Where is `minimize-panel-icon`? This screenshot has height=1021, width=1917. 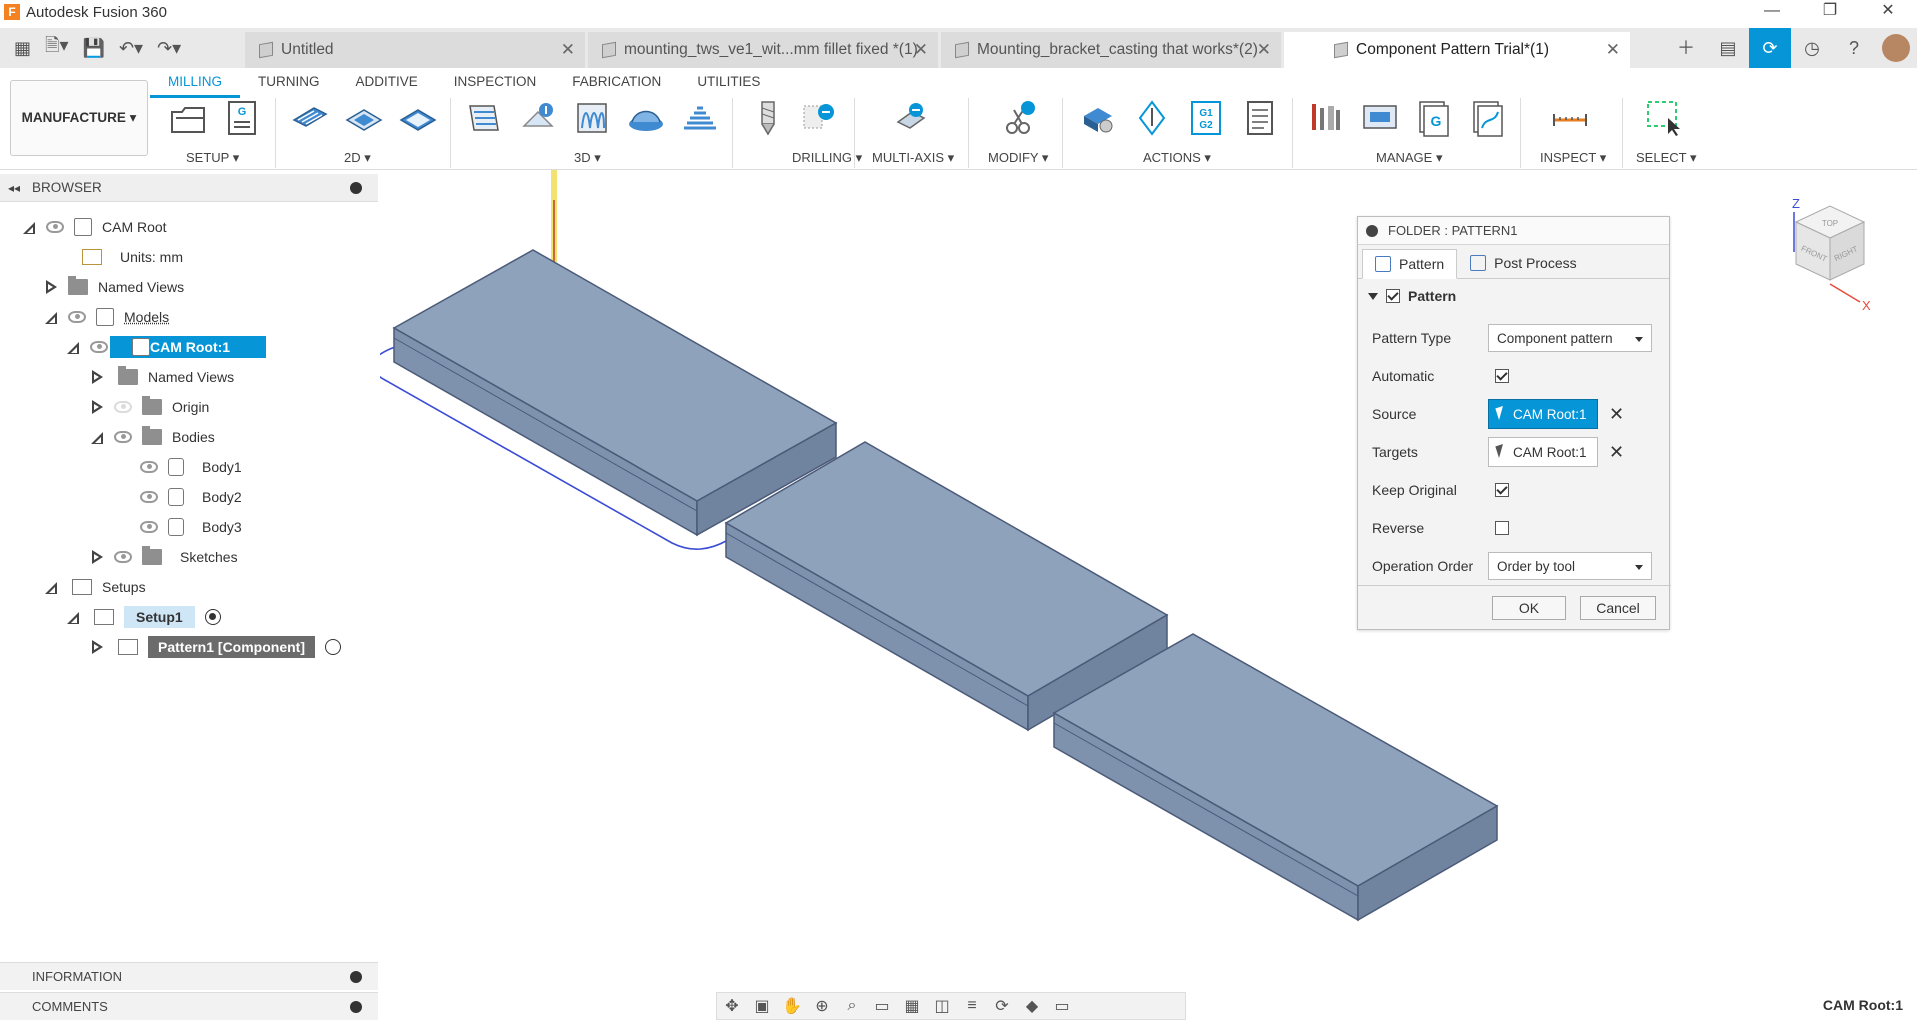
minimize-panel-icon is located at coordinates (356, 187).